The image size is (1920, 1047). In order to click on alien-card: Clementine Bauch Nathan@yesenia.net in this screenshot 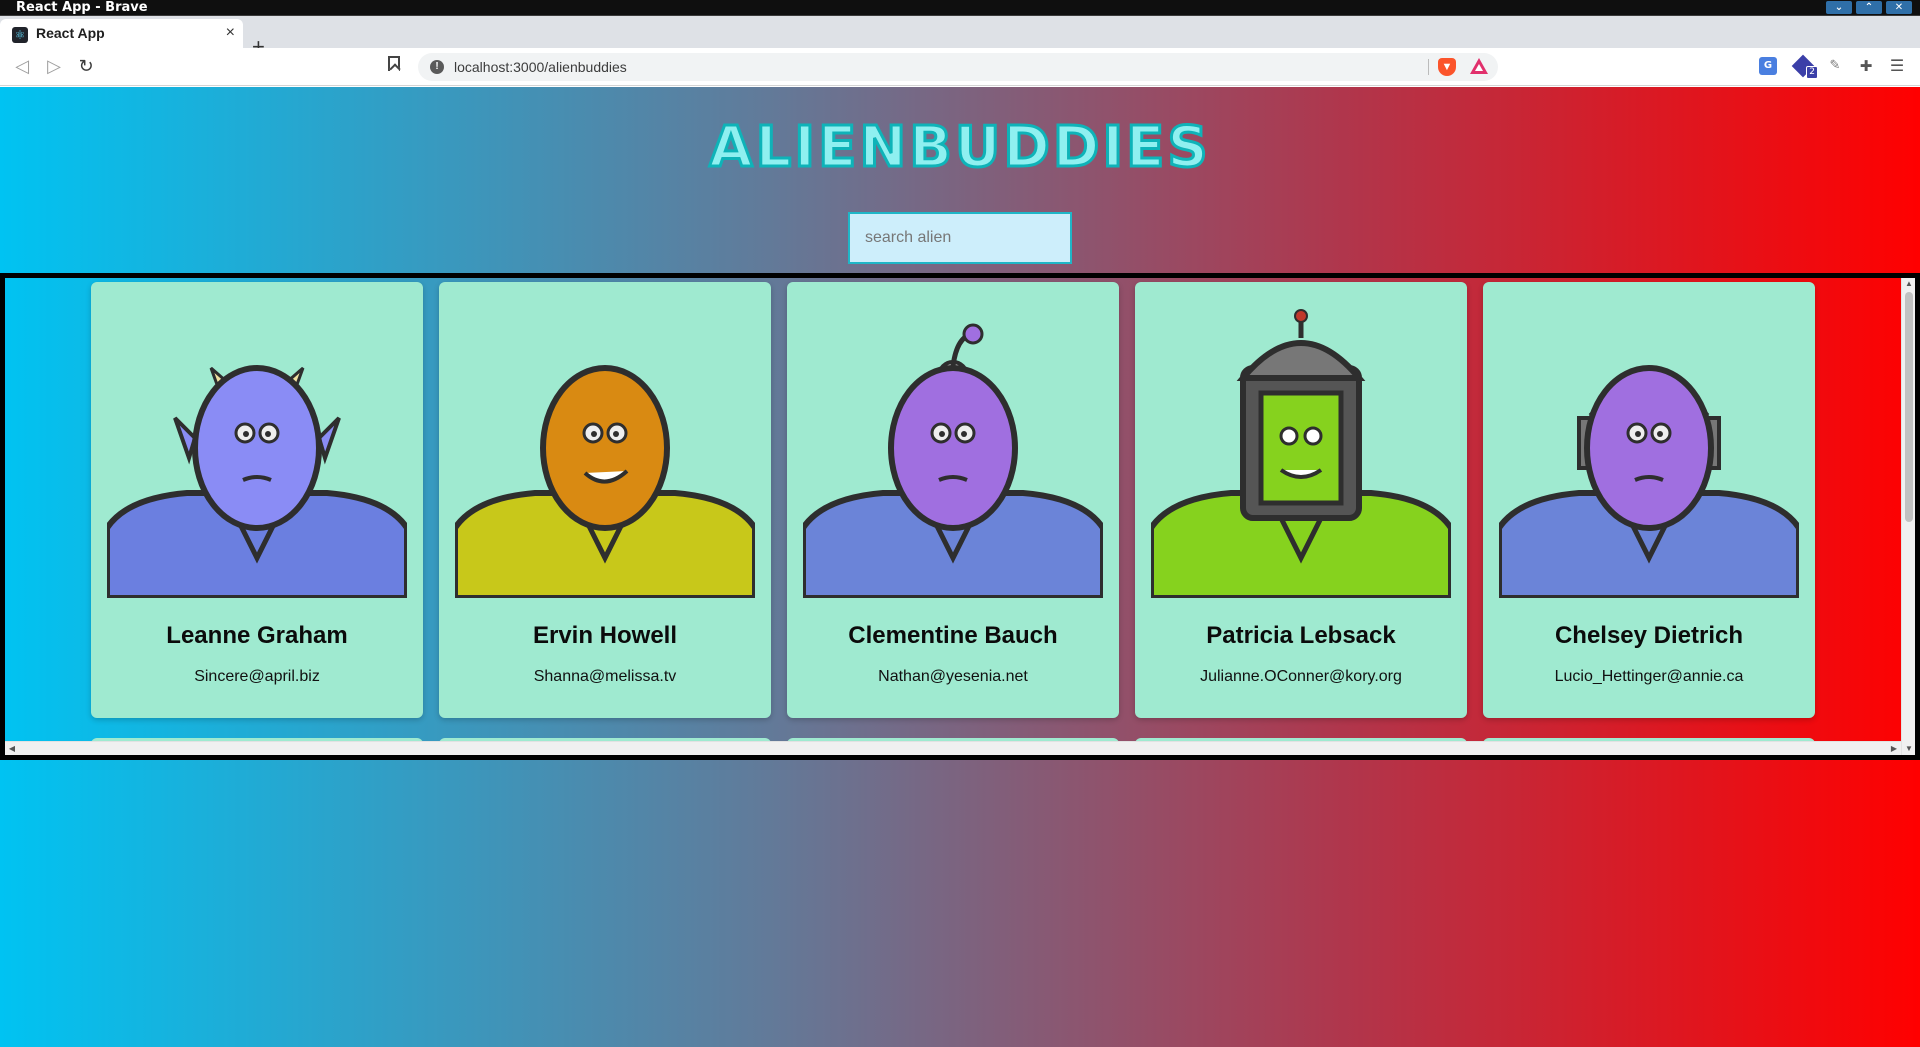, I will do `click(953, 500)`.